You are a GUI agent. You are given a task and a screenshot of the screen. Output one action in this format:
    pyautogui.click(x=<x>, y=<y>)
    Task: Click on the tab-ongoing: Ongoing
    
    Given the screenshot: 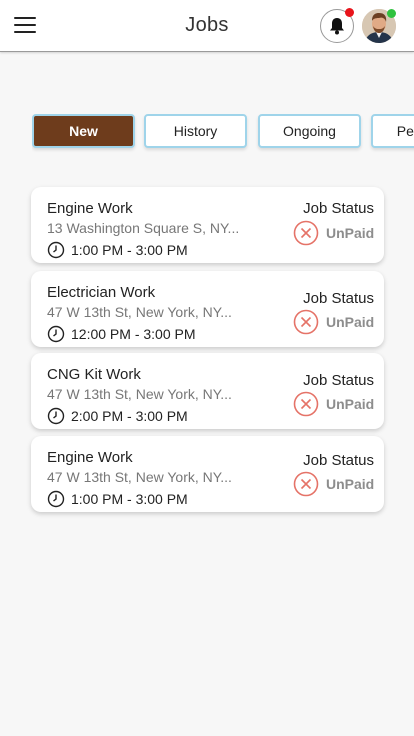 What is the action you would take?
    pyautogui.click(x=309, y=131)
    